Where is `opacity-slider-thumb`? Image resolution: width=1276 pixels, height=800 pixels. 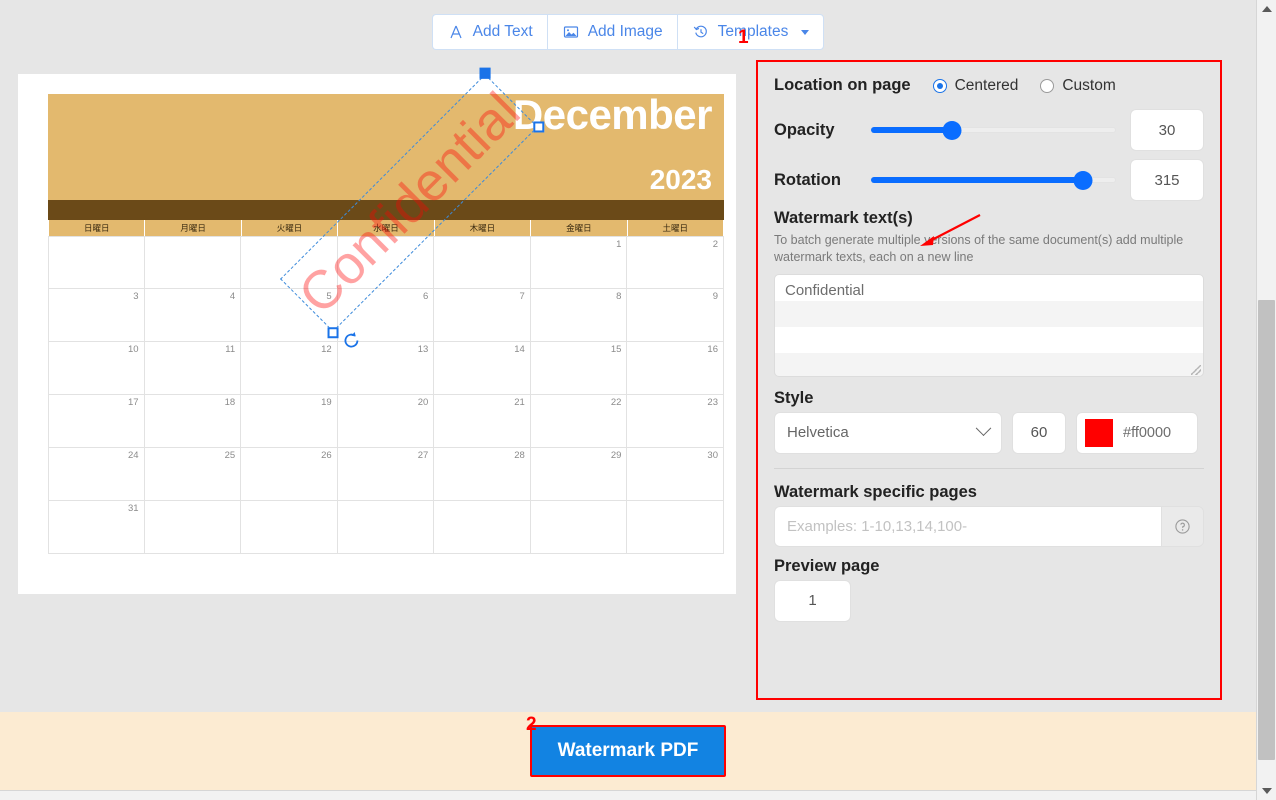
opacity-slider-thumb is located at coordinates (952, 130).